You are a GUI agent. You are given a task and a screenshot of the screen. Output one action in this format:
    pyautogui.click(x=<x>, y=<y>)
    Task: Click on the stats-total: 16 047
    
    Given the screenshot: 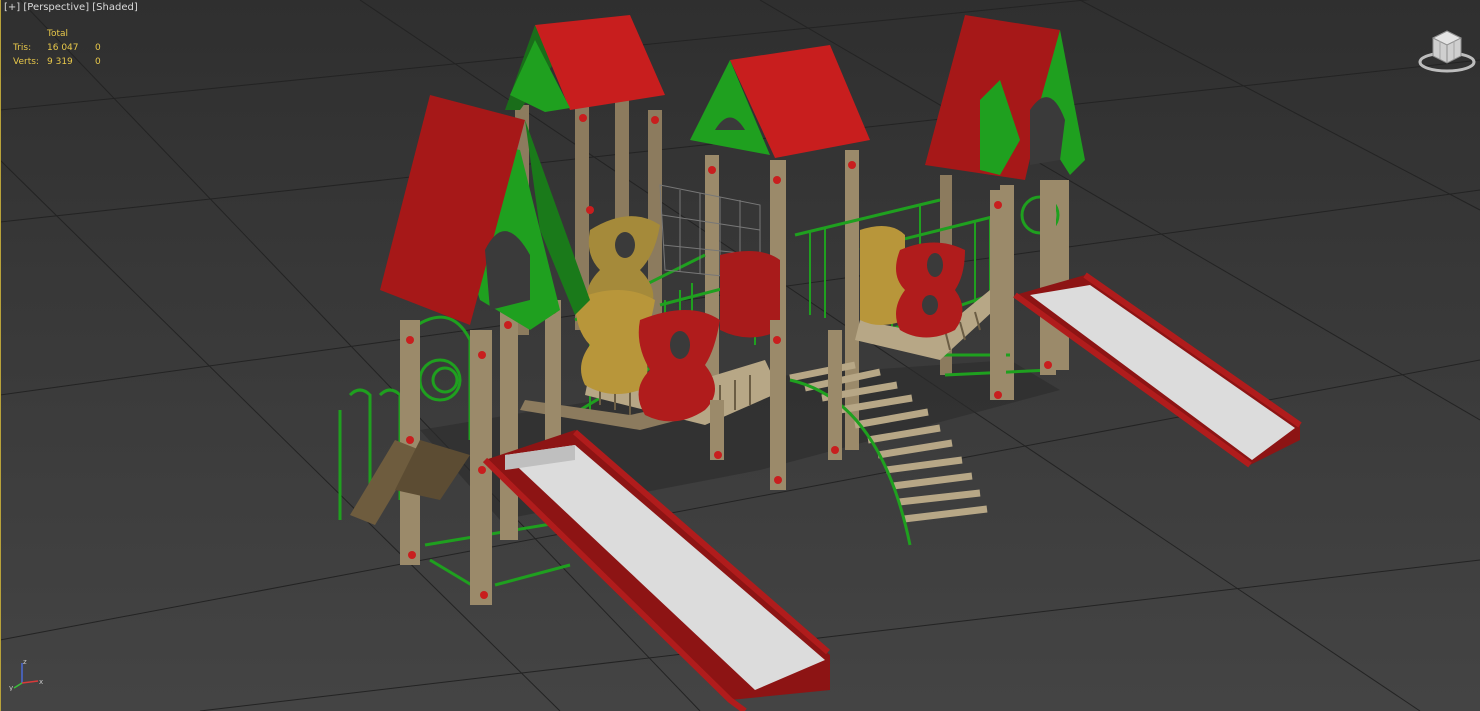 What is the action you would take?
    pyautogui.click(x=63, y=48)
    